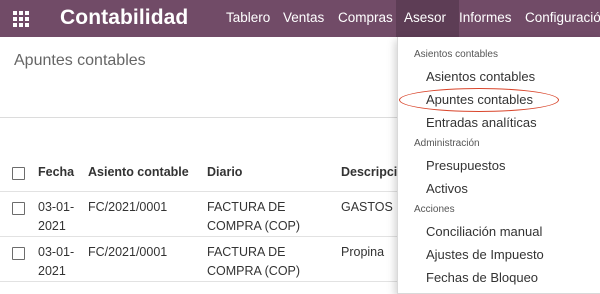 The height and width of the screenshot is (294, 600). Describe the element at coordinates (447, 143) in the screenshot. I see `menu-section-administracion: Administración` at that location.